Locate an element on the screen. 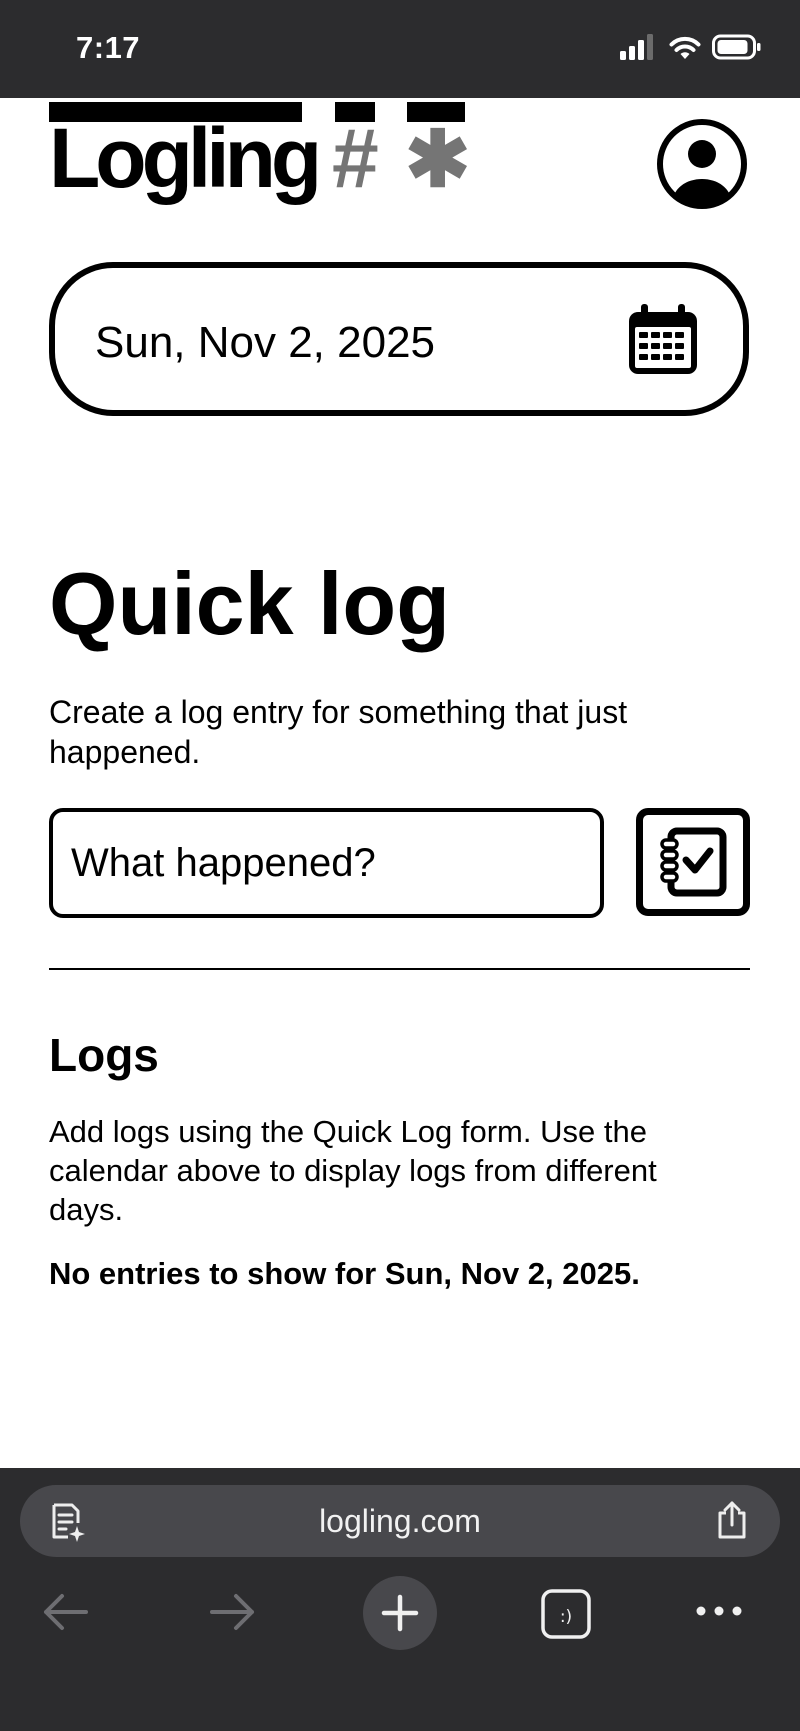 This screenshot has height=1731, width=800. wifi-icon is located at coordinates (685, 47).